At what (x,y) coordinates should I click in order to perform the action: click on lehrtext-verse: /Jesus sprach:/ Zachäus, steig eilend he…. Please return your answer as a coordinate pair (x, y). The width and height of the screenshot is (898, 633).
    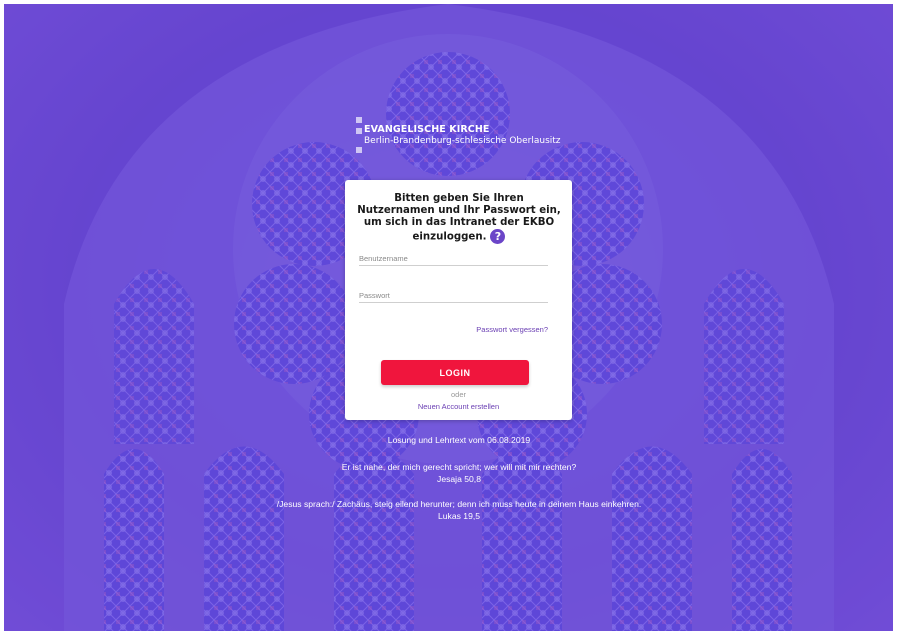
    Looking at the image, I should click on (459, 504).